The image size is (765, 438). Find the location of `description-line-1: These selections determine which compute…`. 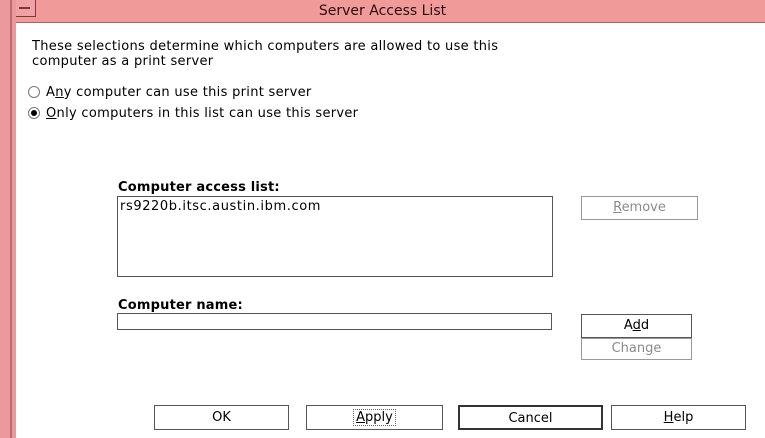

description-line-1: These selections determine which compute… is located at coordinates (265, 46).